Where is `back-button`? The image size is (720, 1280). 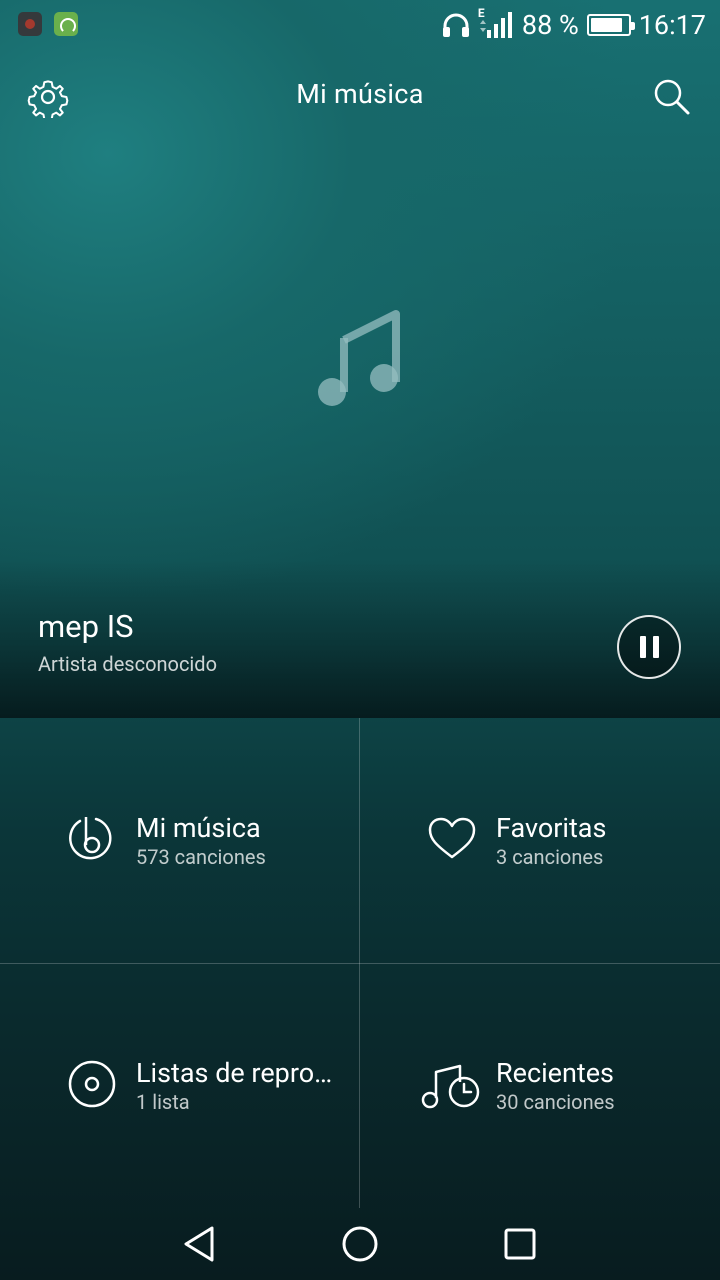 back-button is located at coordinates (200, 1244).